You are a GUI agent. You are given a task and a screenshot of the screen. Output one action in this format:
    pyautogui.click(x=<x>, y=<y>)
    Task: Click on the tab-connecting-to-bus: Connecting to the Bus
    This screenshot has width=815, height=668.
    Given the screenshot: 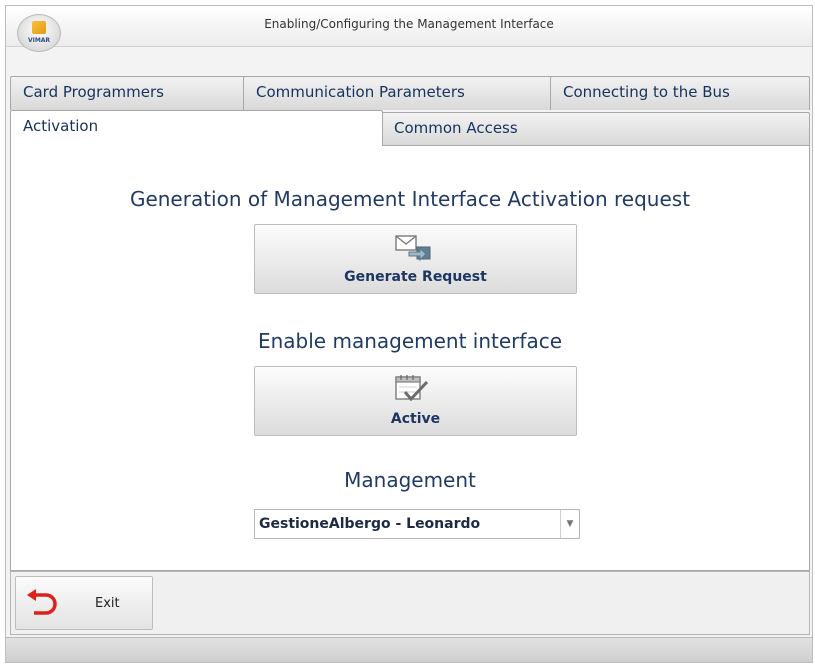 What is the action you would take?
    pyautogui.click(x=680, y=93)
    